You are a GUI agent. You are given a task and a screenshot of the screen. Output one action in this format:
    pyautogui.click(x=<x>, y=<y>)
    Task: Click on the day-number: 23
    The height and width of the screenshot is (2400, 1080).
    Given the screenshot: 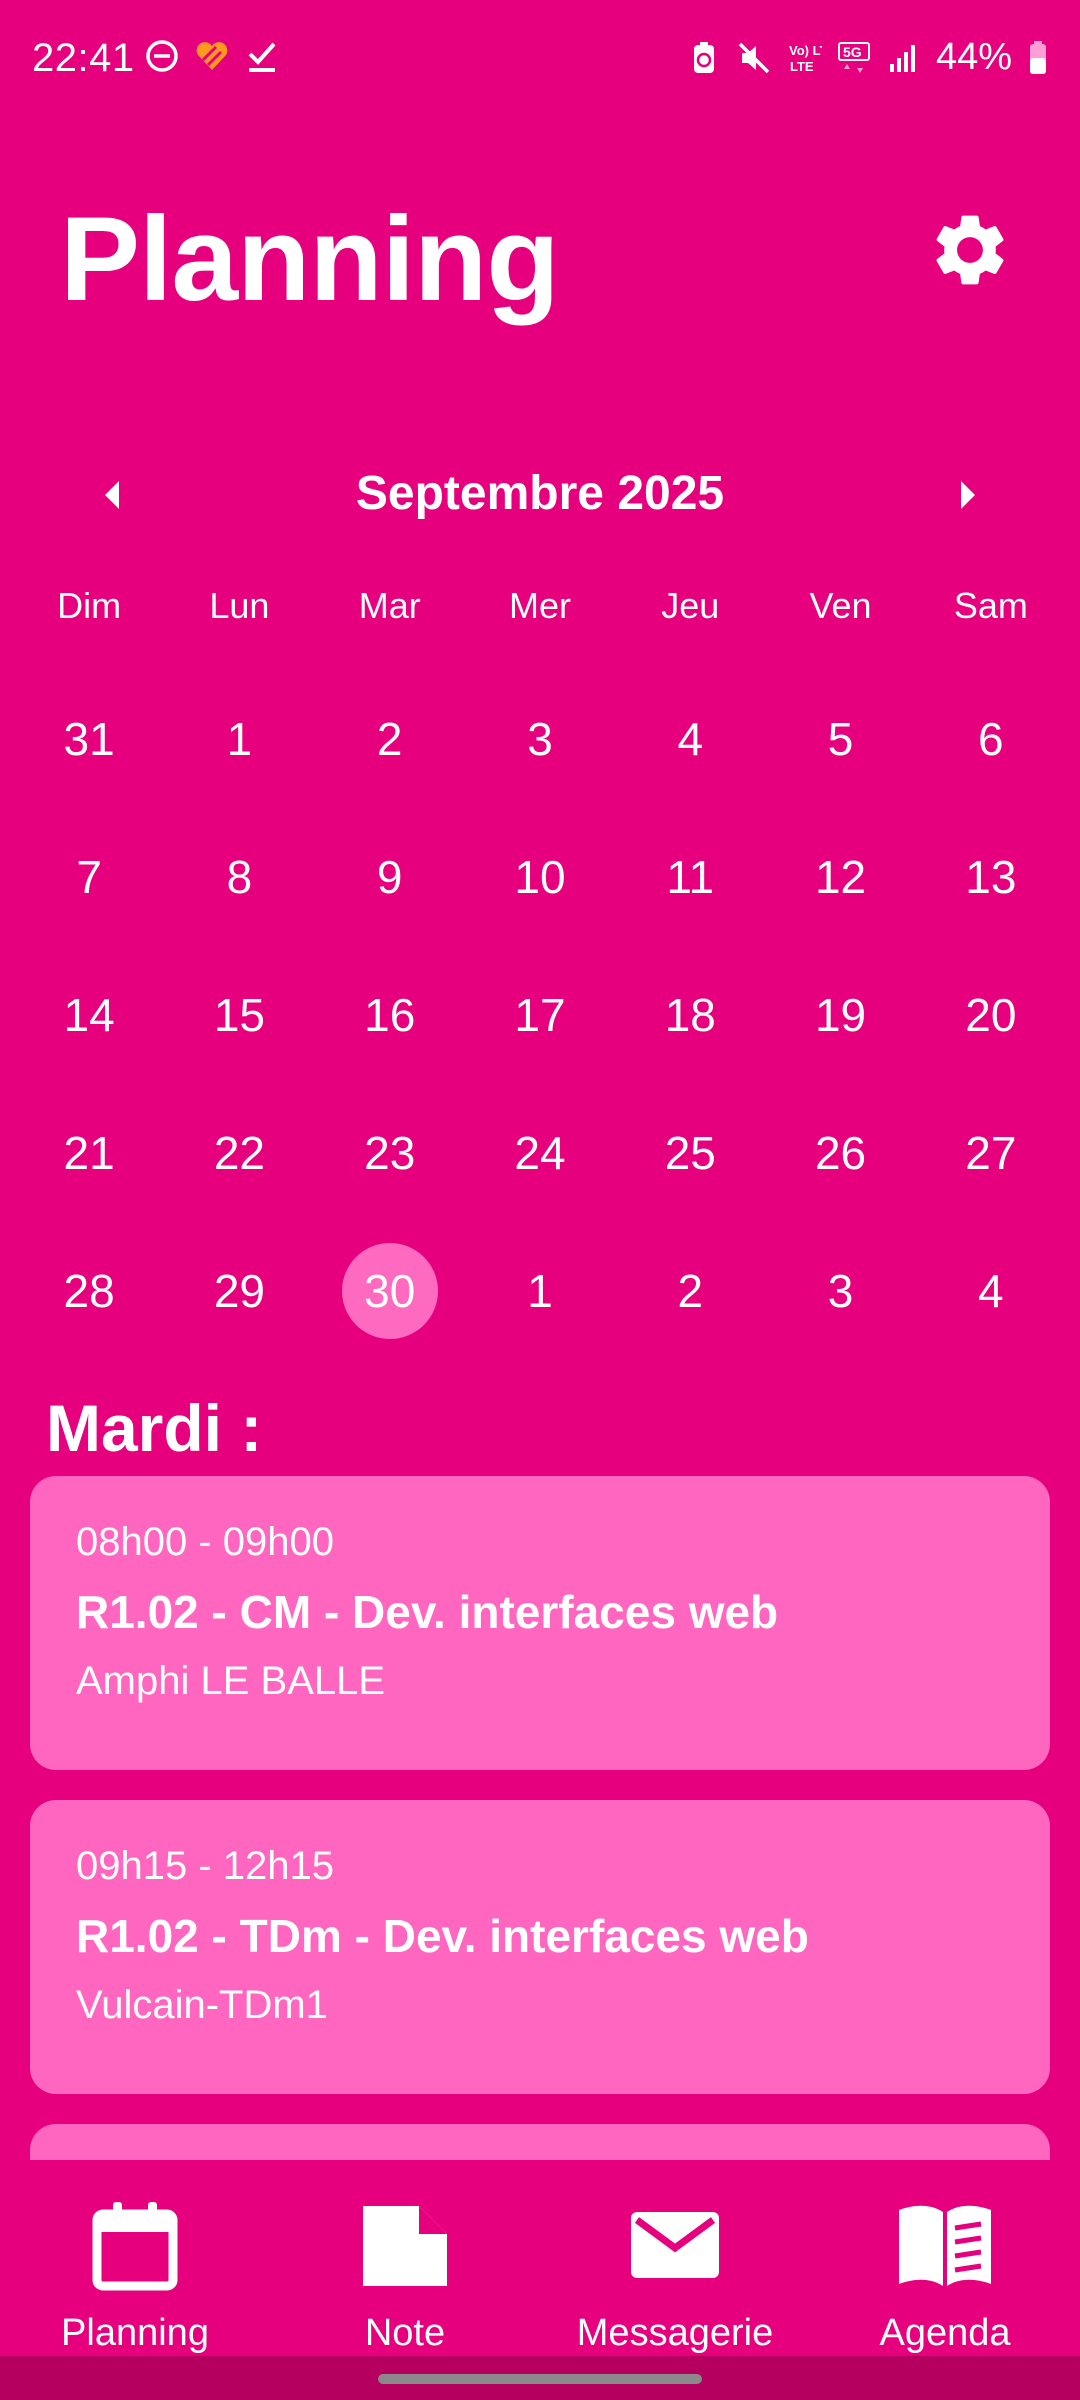 What is the action you would take?
    pyautogui.click(x=390, y=1153)
    